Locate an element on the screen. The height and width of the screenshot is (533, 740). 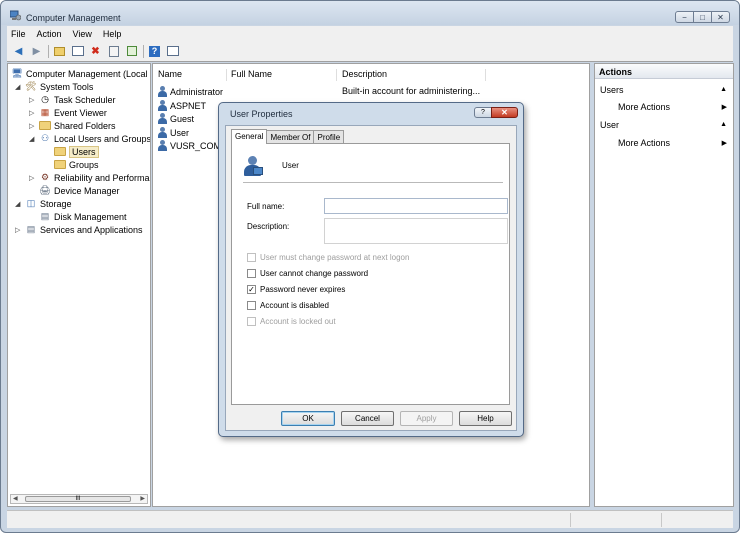
menu-help: Help is located at coordinates (112, 34).